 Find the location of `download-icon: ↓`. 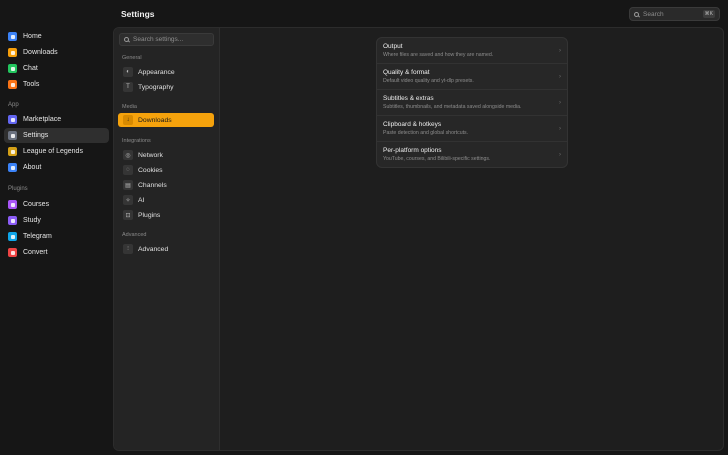

download-icon: ↓ is located at coordinates (128, 120).